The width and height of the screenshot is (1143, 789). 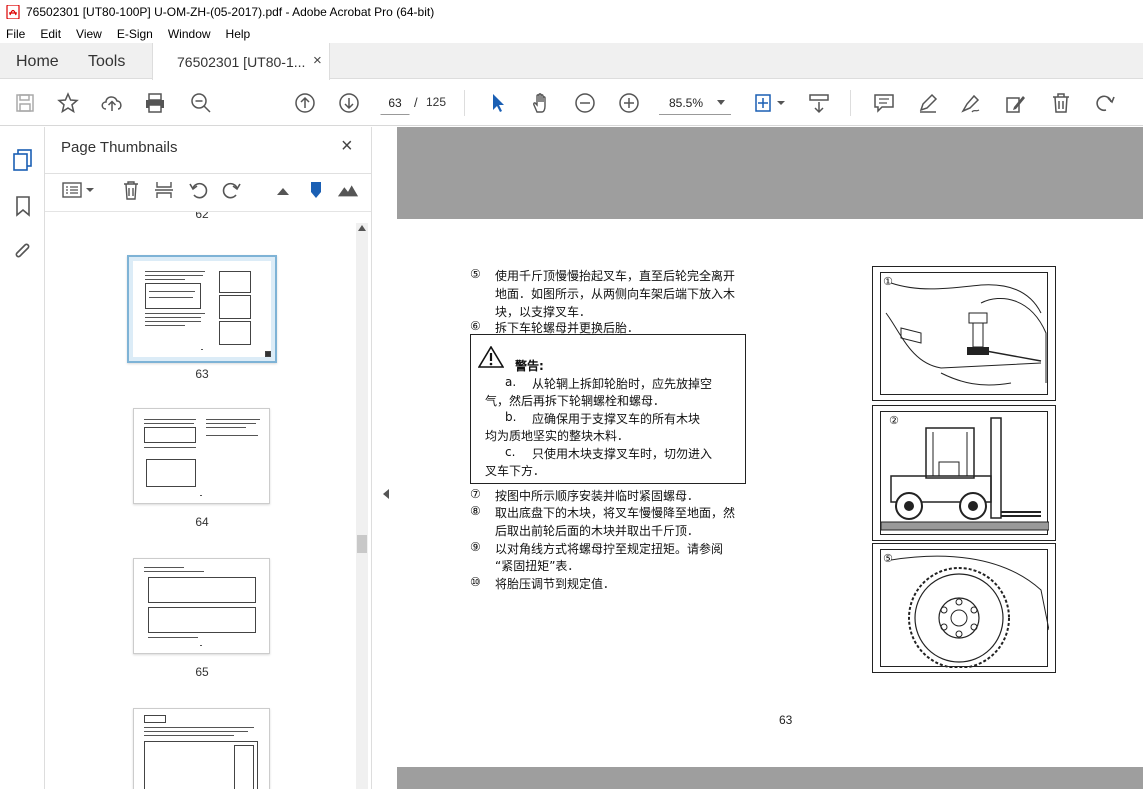 What do you see at coordinates (575, 401) in the screenshot?
I see `warning-item-text: 气，然后再拆下轮辋螺栓和螺母．` at bounding box center [575, 401].